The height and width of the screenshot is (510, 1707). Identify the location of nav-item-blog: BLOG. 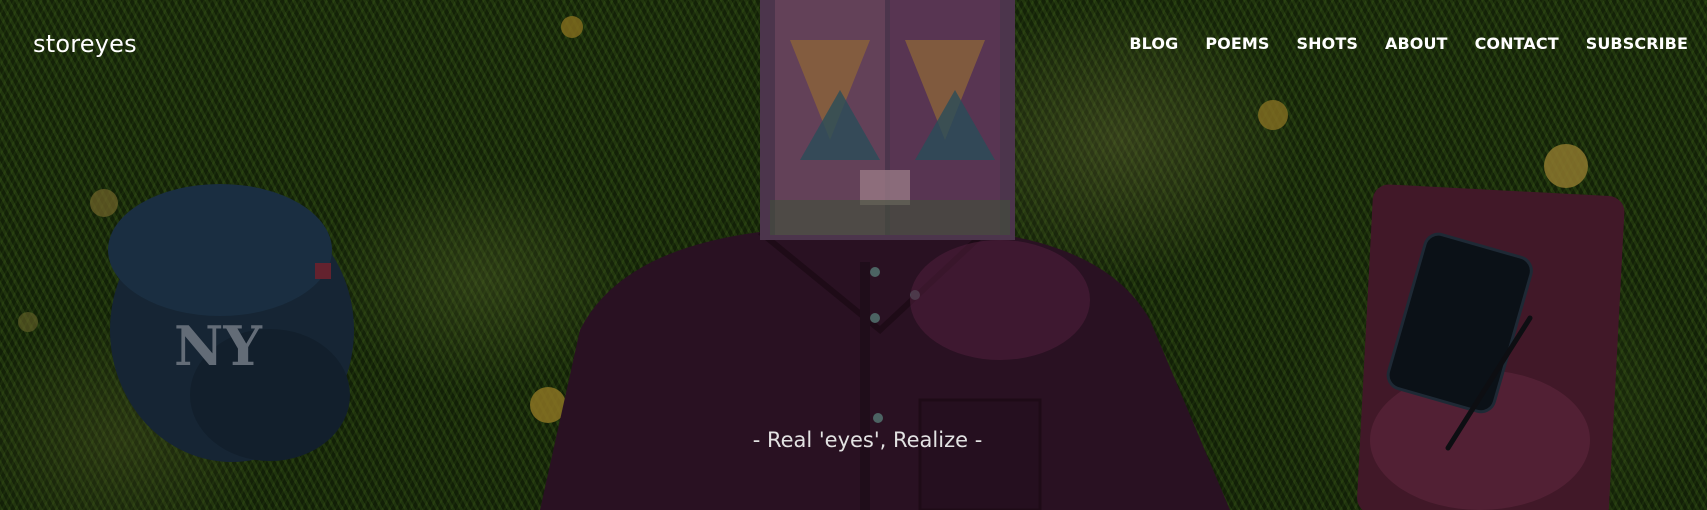
(1153, 43).